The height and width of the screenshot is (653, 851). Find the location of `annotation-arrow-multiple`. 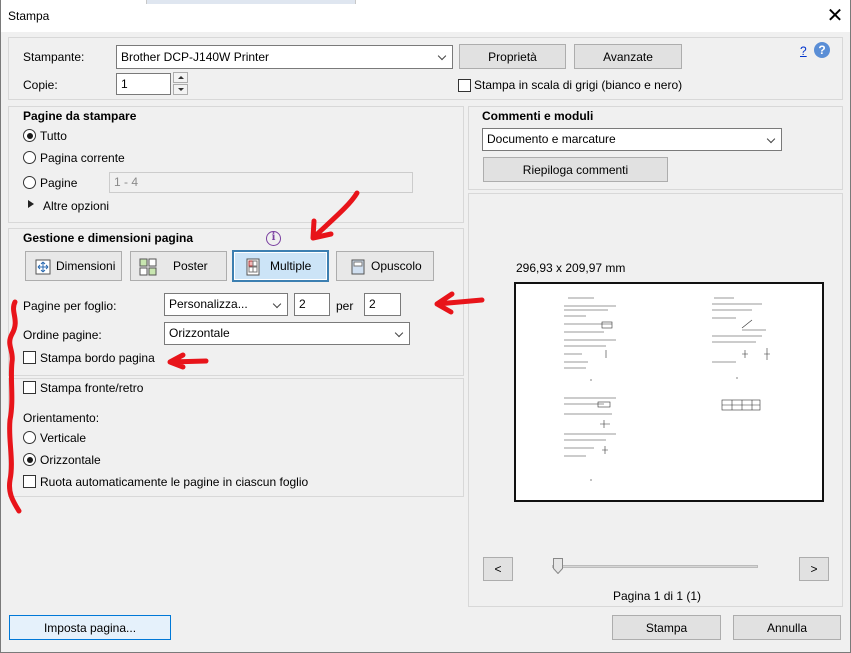

annotation-arrow-multiple is located at coordinates (335, 215).